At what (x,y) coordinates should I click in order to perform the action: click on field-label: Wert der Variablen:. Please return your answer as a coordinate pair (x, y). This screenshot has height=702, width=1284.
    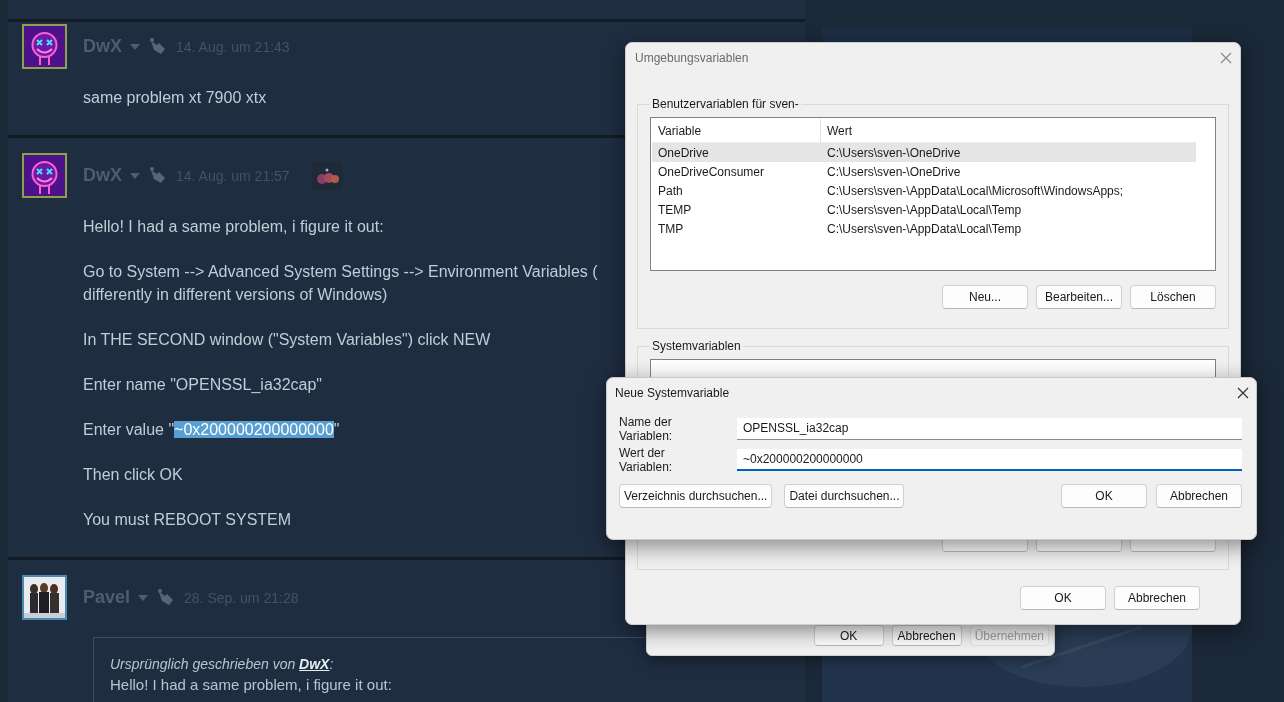
    Looking at the image, I should click on (646, 459).